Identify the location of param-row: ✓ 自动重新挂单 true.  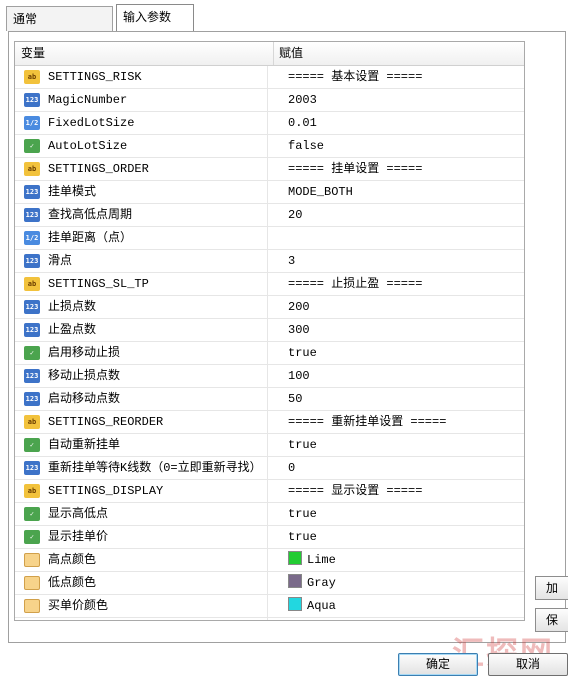
(269, 445).